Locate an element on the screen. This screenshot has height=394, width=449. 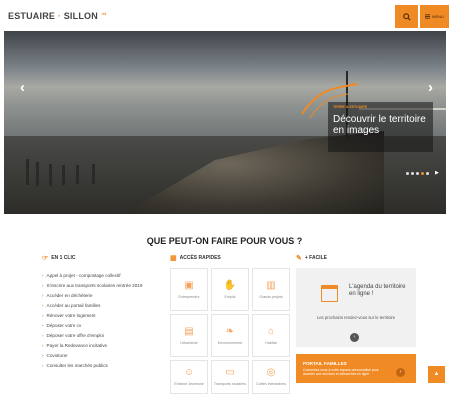
tile-label: Urbanisme is located at coordinates (189, 342).